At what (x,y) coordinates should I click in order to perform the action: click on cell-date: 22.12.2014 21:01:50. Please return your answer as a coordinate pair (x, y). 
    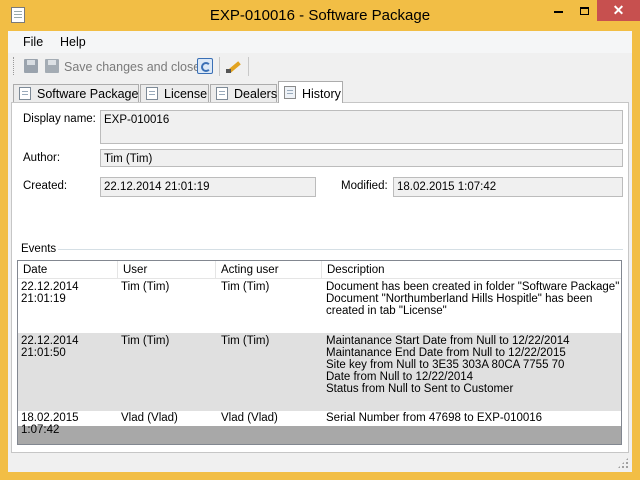
    Looking at the image, I should click on (50, 347).